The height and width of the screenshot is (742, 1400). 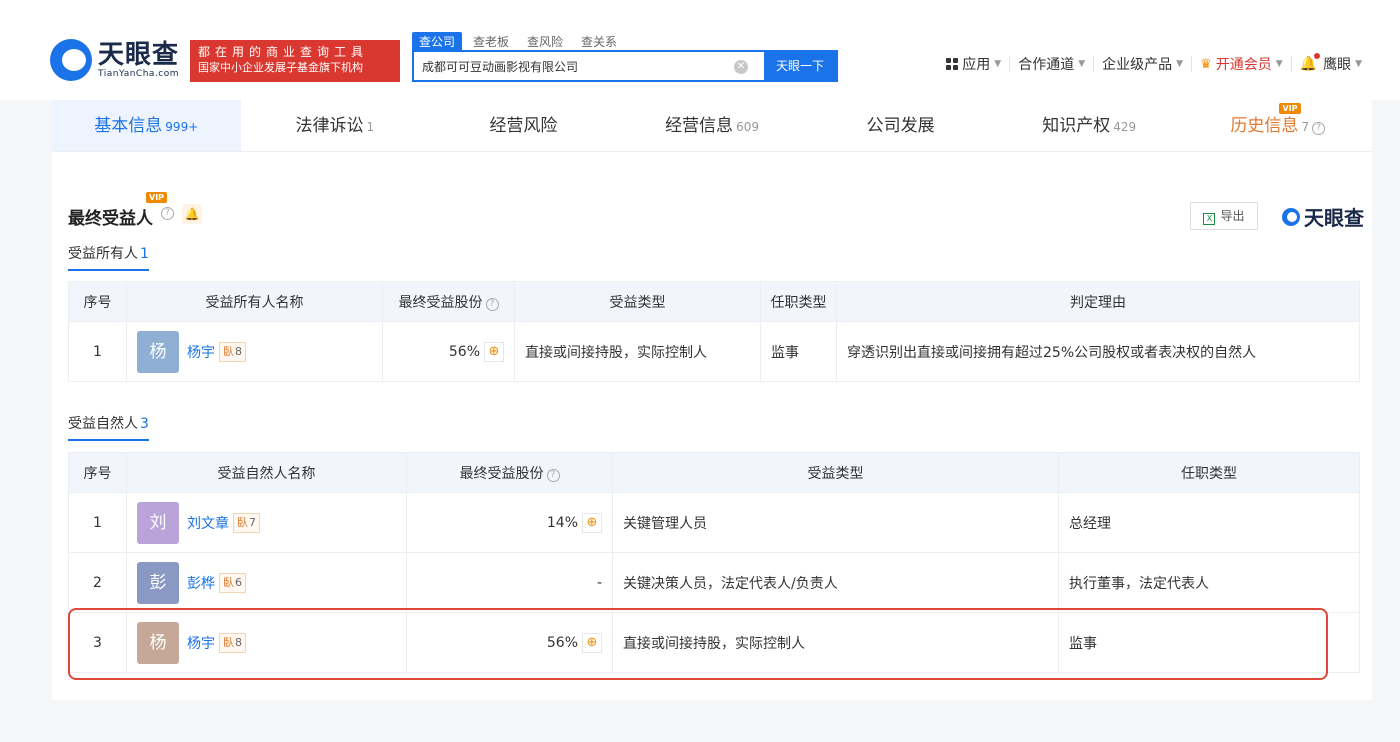 What do you see at coordinates (1052, 64) in the screenshot?
I see `nav-channel: 合作通道 ▼` at bounding box center [1052, 64].